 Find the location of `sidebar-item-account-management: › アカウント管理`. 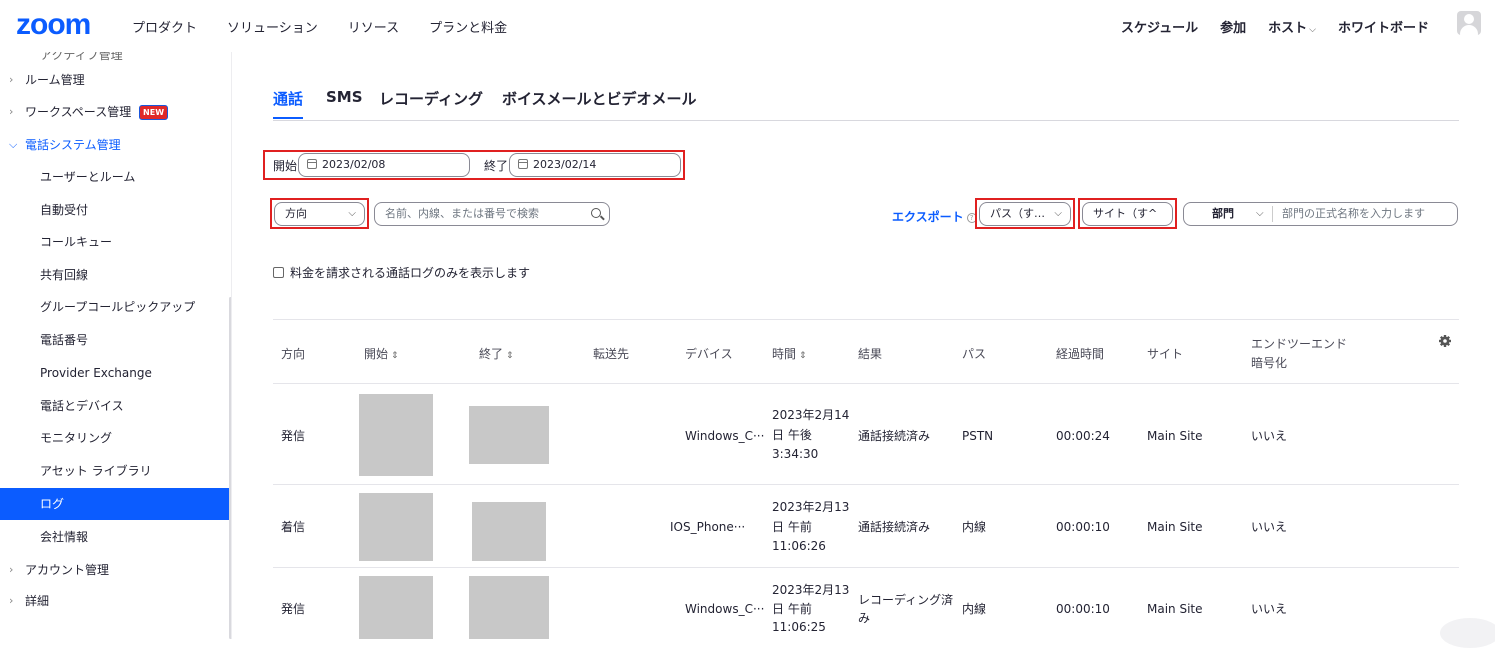

sidebar-item-account-management: › アカウント管理 is located at coordinates (114, 570).